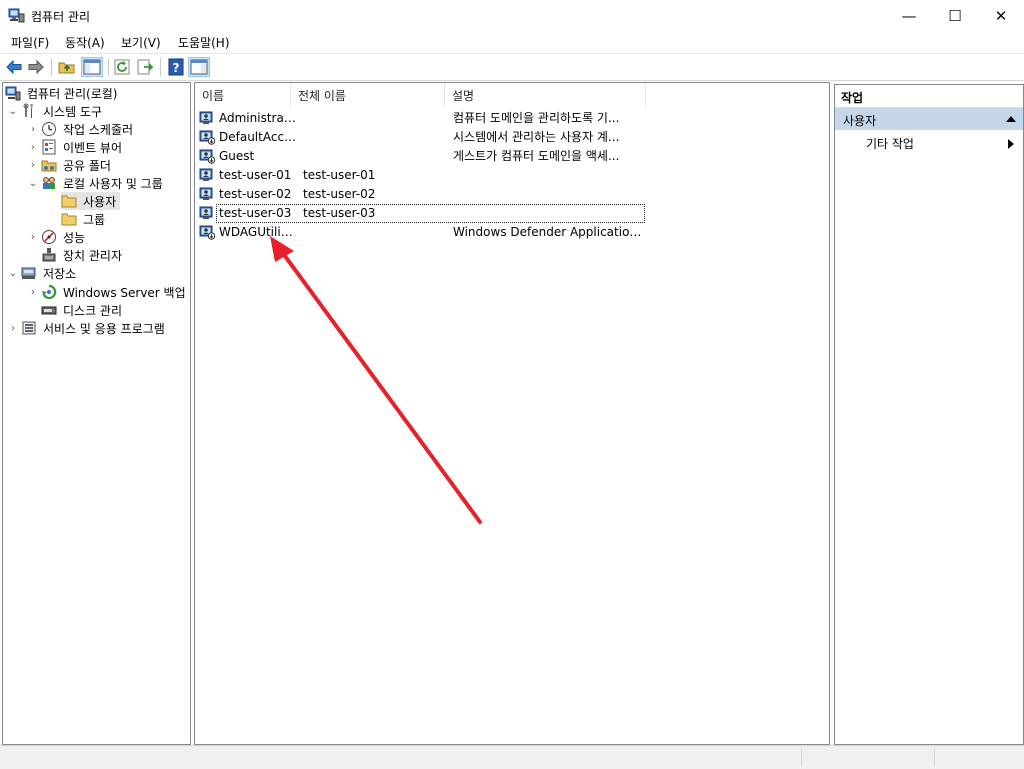  Describe the element at coordinates (1011, 144) in the screenshot. I see `submenu-arrow-icon` at that location.